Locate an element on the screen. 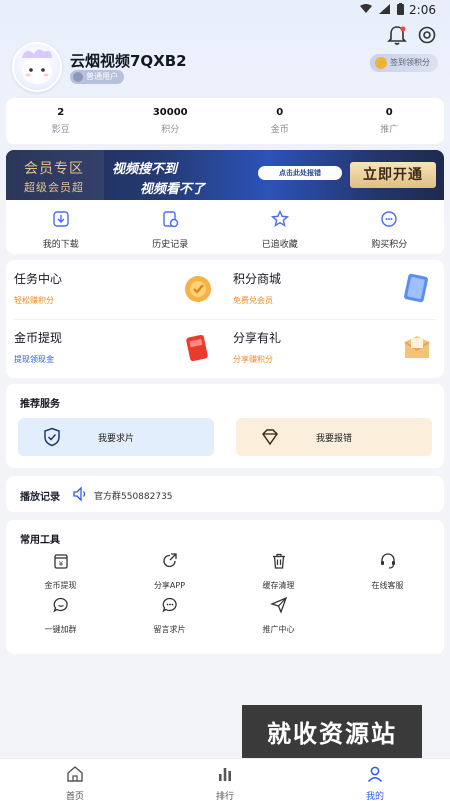 The height and width of the screenshot is (801, 450). tool-coin-withdraw: ¥ 金币提现 is located at coordinates (60, 571).